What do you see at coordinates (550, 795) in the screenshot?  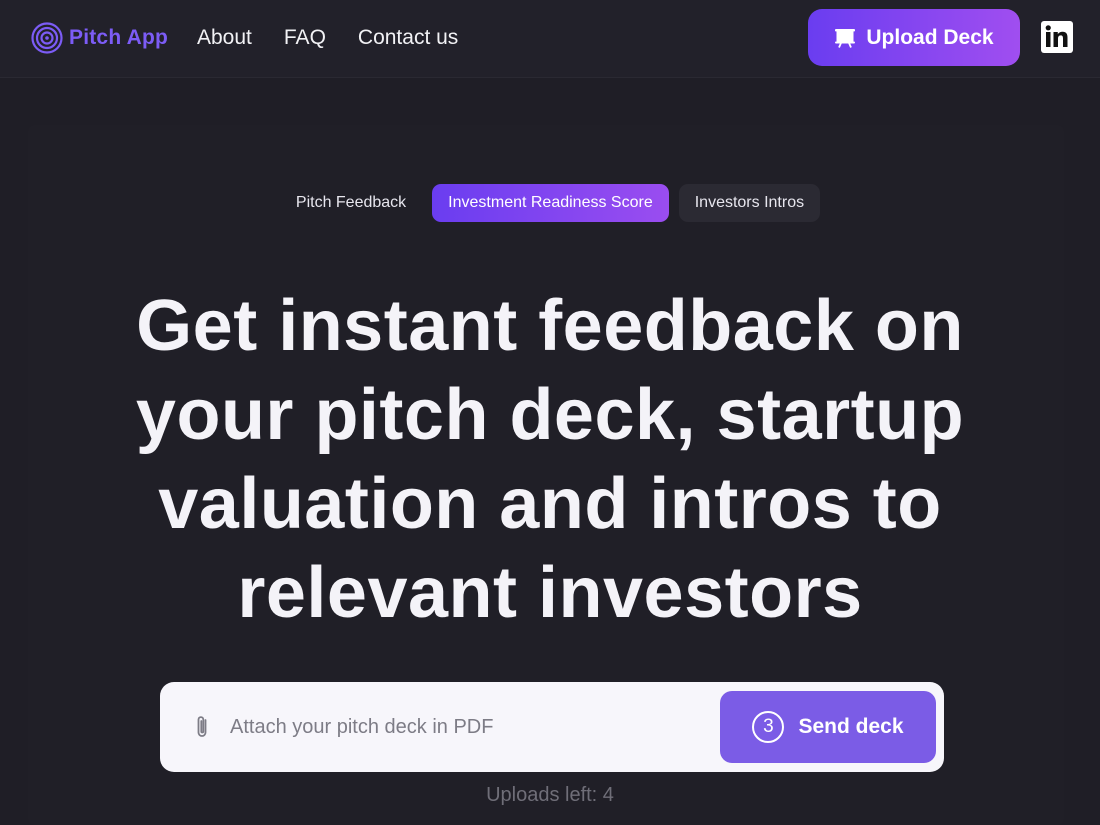 I see `uploads-left-text: Uploads left: 4` at bounding box center [550, 795].